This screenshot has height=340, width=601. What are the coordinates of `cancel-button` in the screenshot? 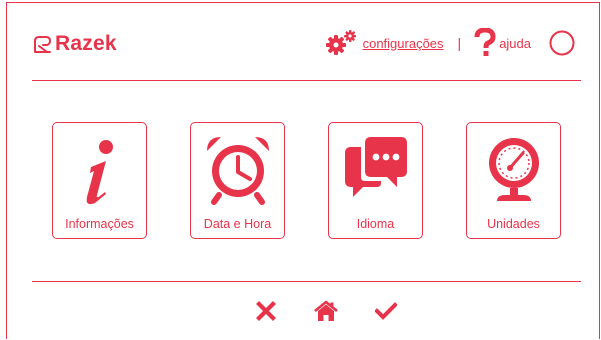 It's located at (266, 311).